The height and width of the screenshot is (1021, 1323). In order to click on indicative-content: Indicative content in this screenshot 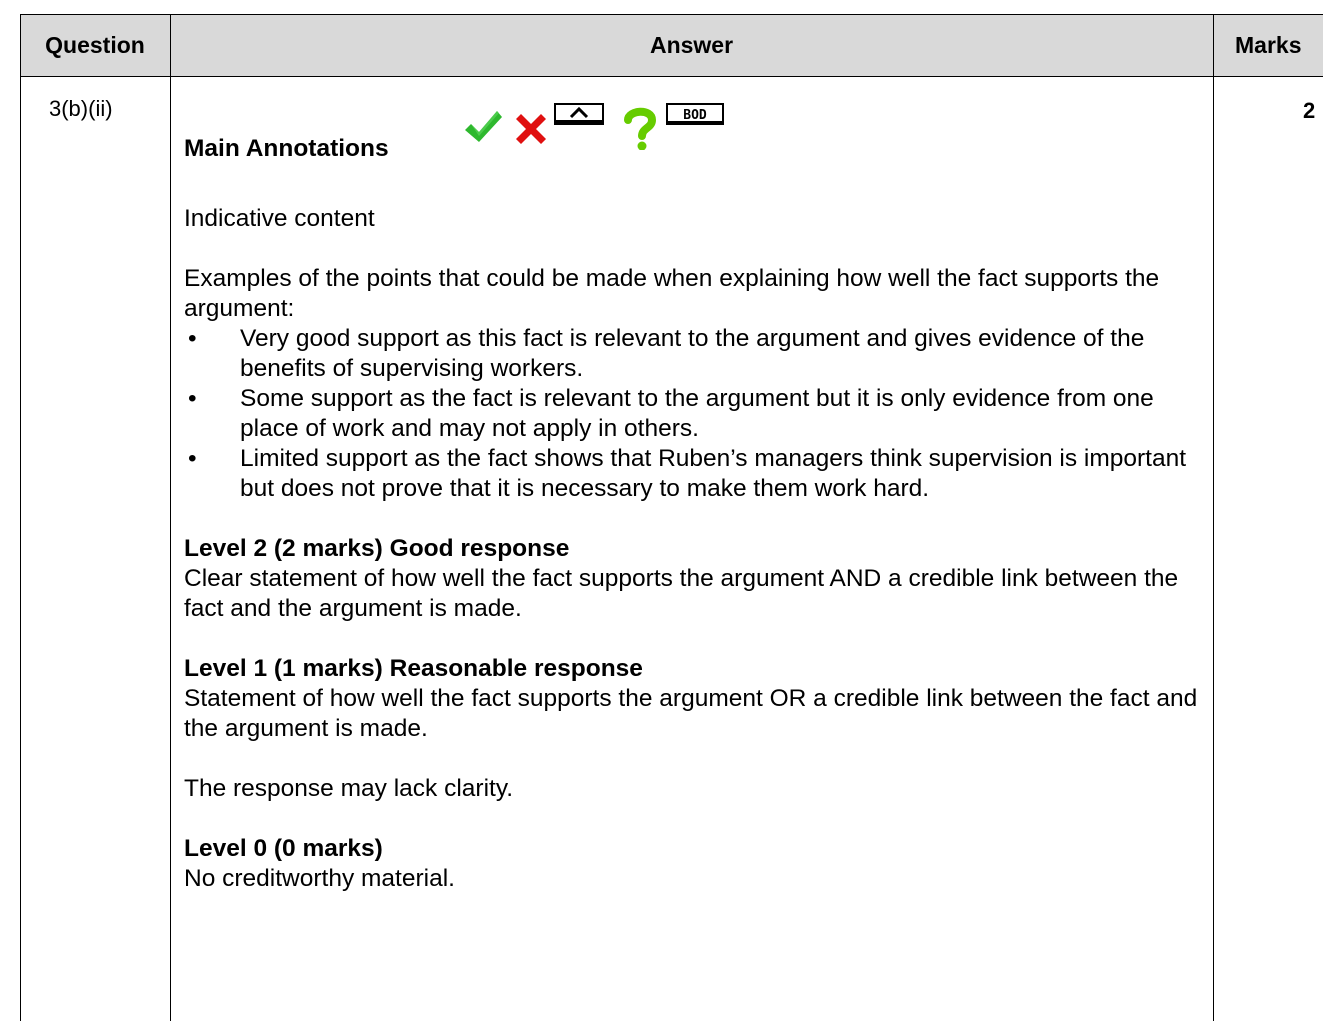, I will do `click(279, 218)`.